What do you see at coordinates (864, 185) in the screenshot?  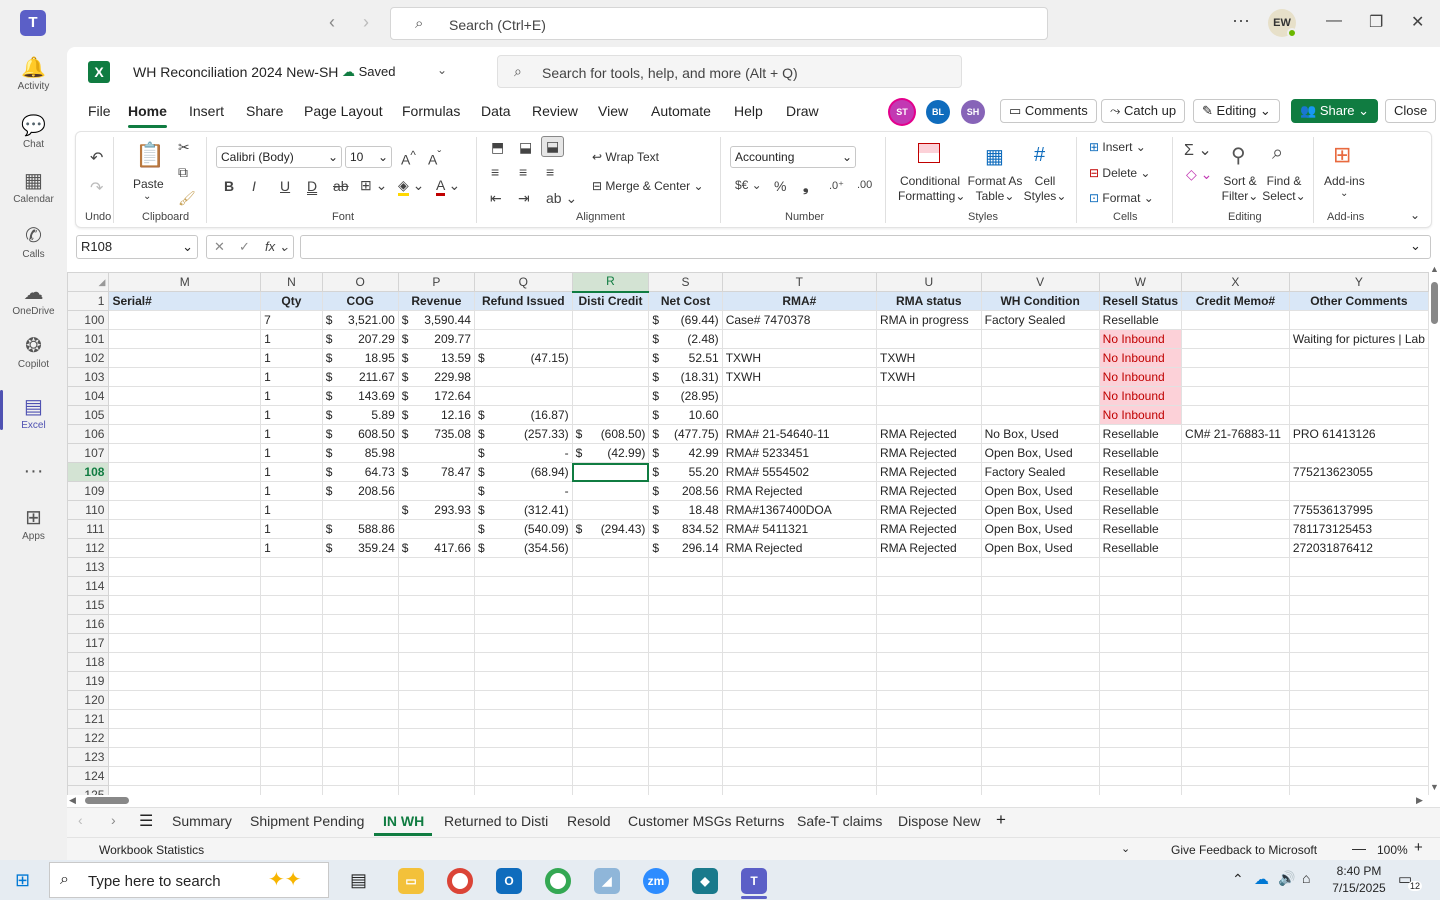 I see `decrease-decimal-icon: .00` at bounding box center [864, 185].